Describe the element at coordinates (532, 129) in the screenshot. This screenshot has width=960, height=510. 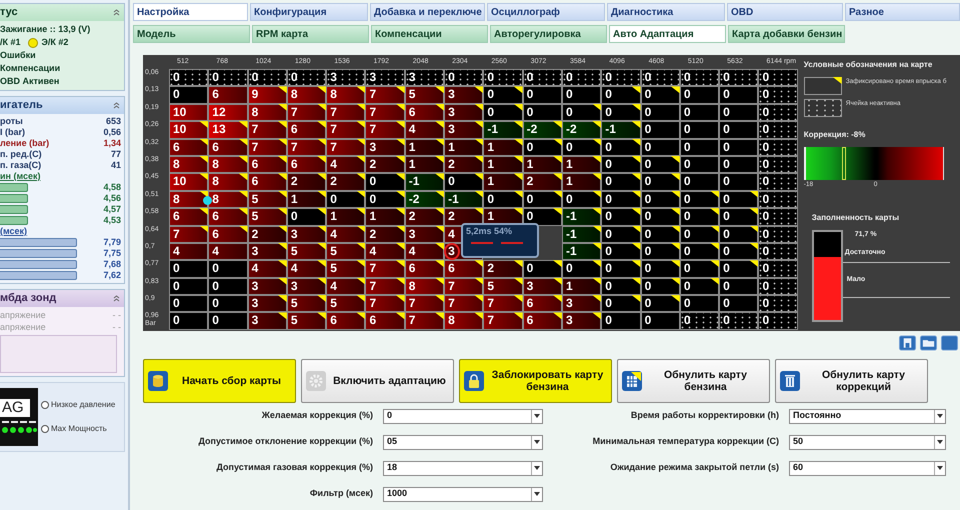
I see `cell-value: -2` at that location.